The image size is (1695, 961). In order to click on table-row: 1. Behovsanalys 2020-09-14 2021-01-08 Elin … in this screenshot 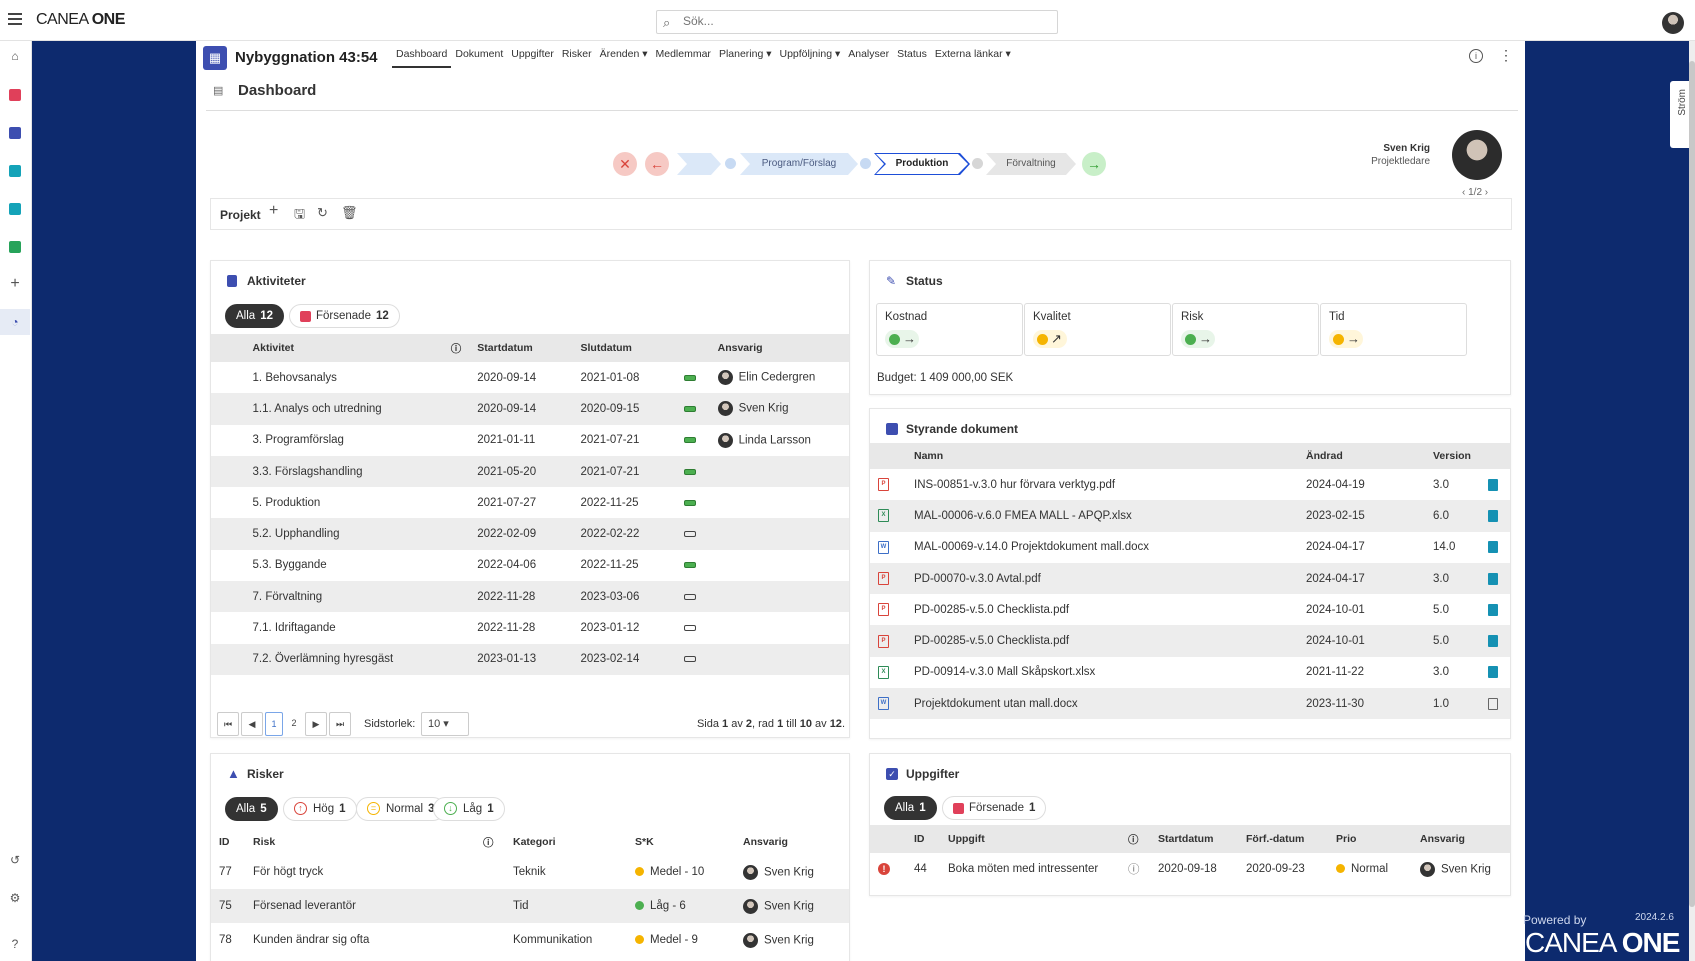, I will do `click(530, 377)`.